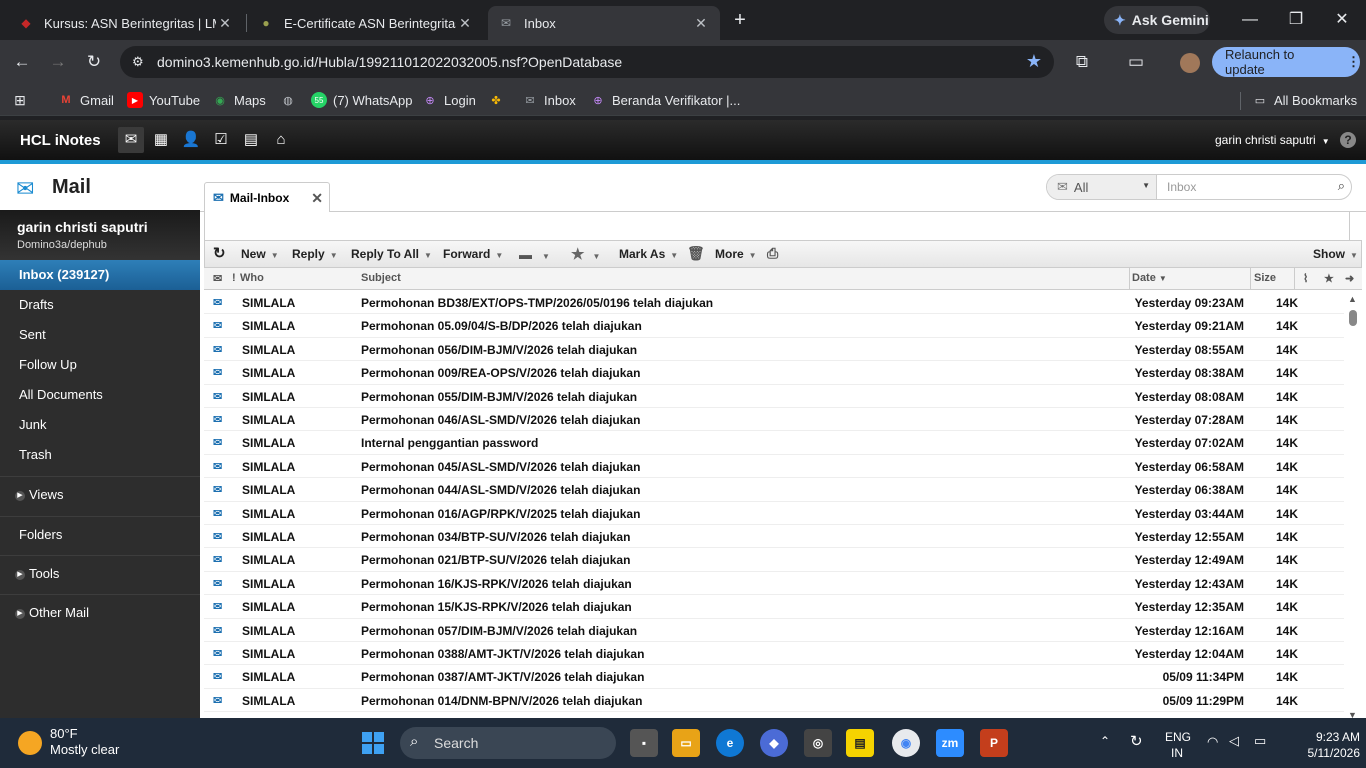 Image resolution: width=1366 pixels, height=768 pixels. Describe the element at coordinates (1348, 140) in the screenshot. I see `help-icon: ?` at that location.